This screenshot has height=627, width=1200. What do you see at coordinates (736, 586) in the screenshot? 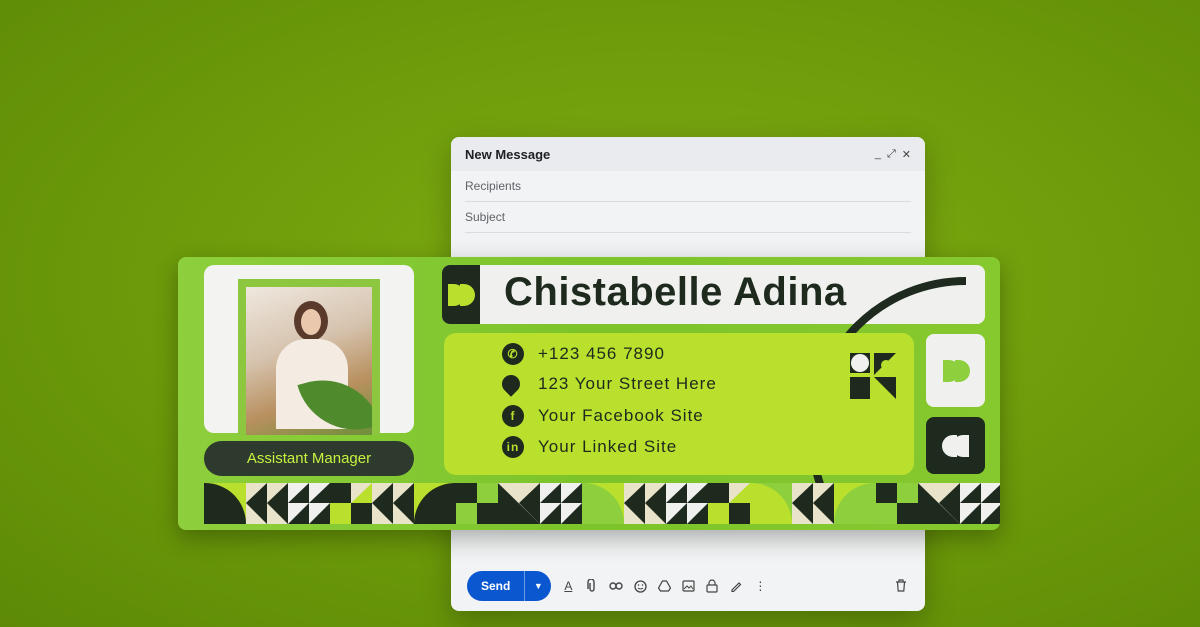
I see `signature-pen-icon` at bounding box center [736, 586].